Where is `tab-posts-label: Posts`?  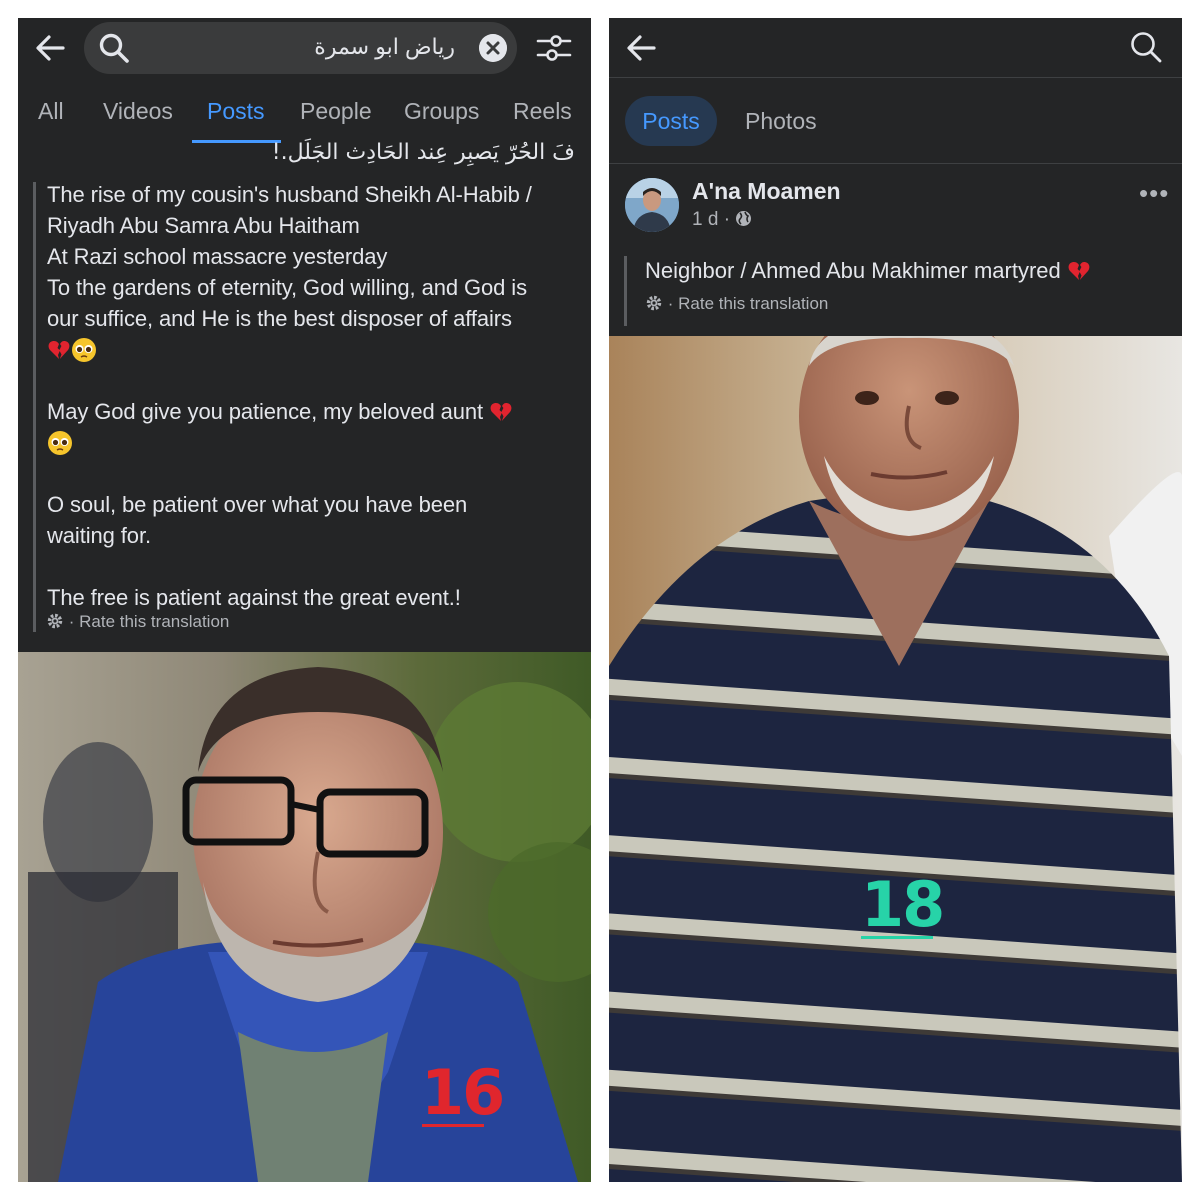
tab-posts-label: Posts is located at coordinates (671, 121).